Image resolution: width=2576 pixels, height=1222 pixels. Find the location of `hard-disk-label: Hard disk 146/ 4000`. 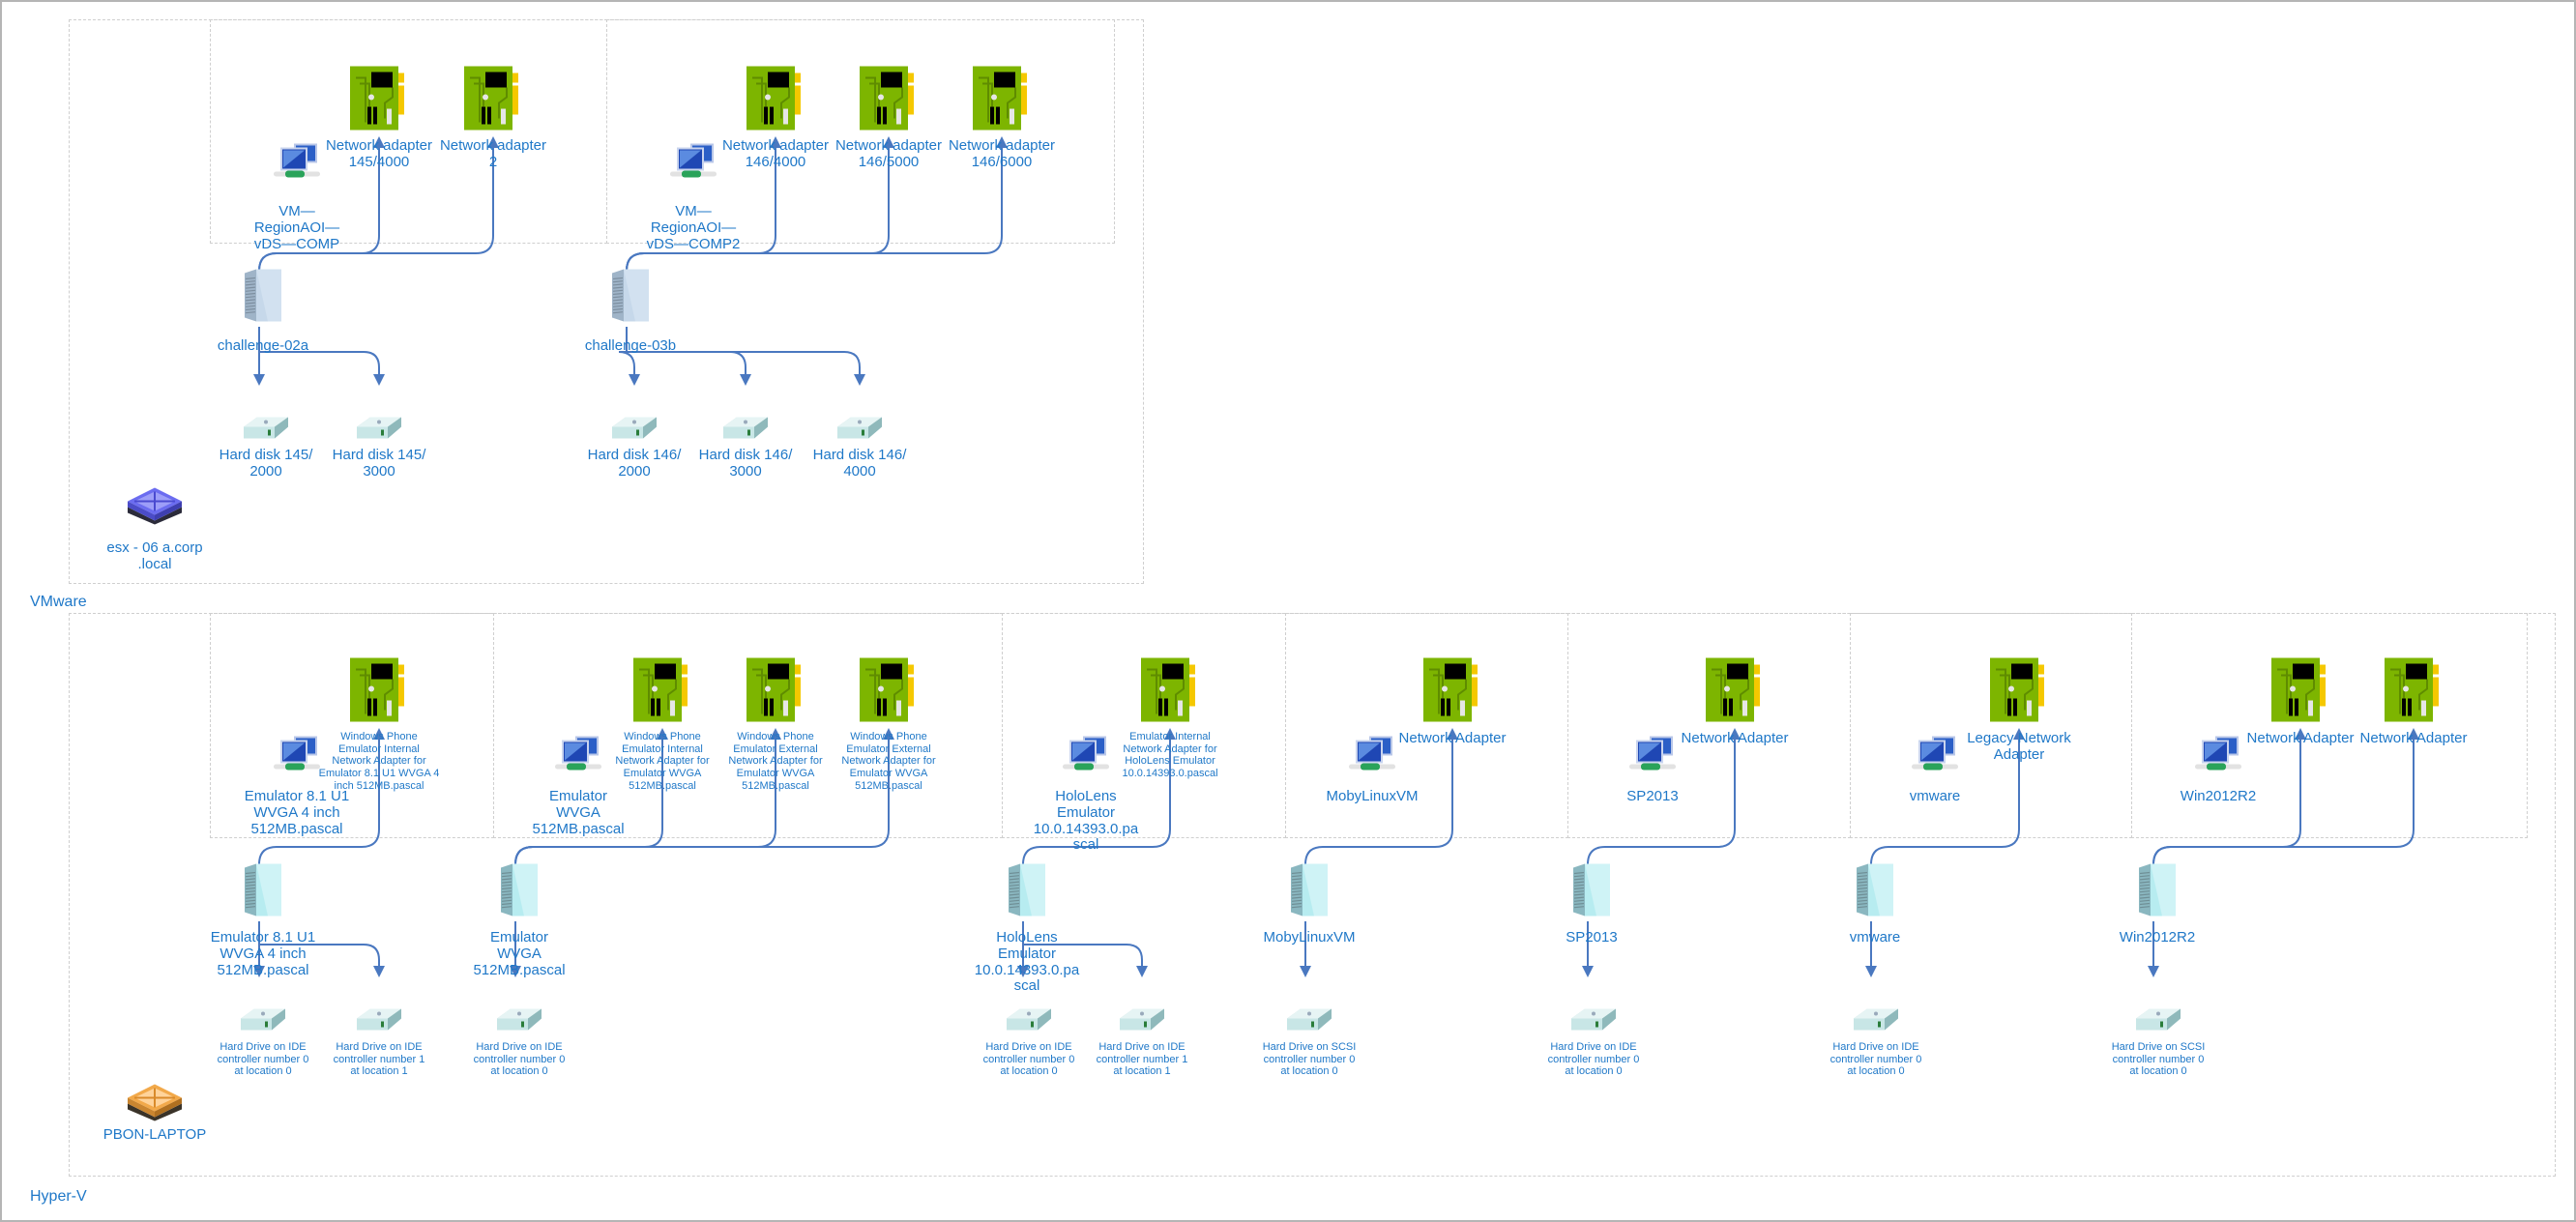

hard-disk-label: Hard disk 146/ 4000 is located at coordinates (860, 464).